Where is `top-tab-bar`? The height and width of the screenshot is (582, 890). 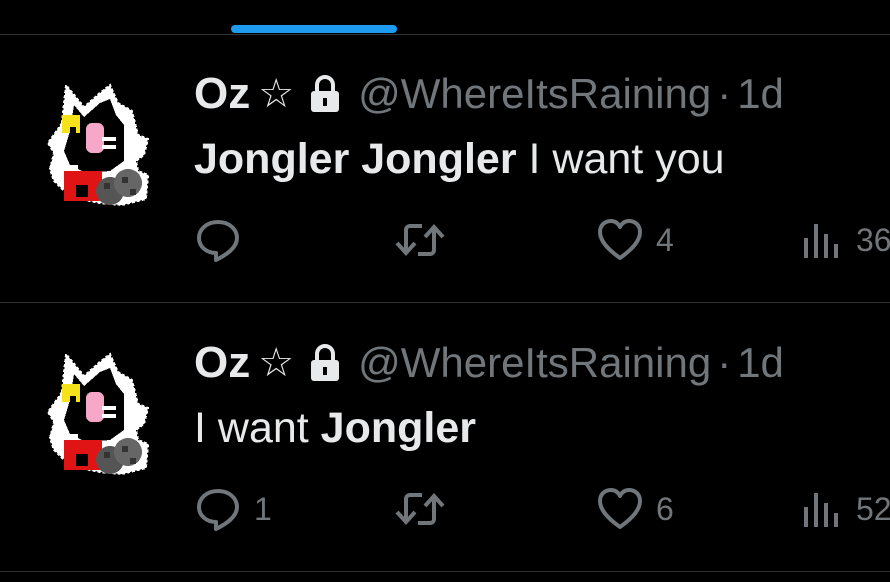
top-tab-bar is located at coordinates (445, 17).